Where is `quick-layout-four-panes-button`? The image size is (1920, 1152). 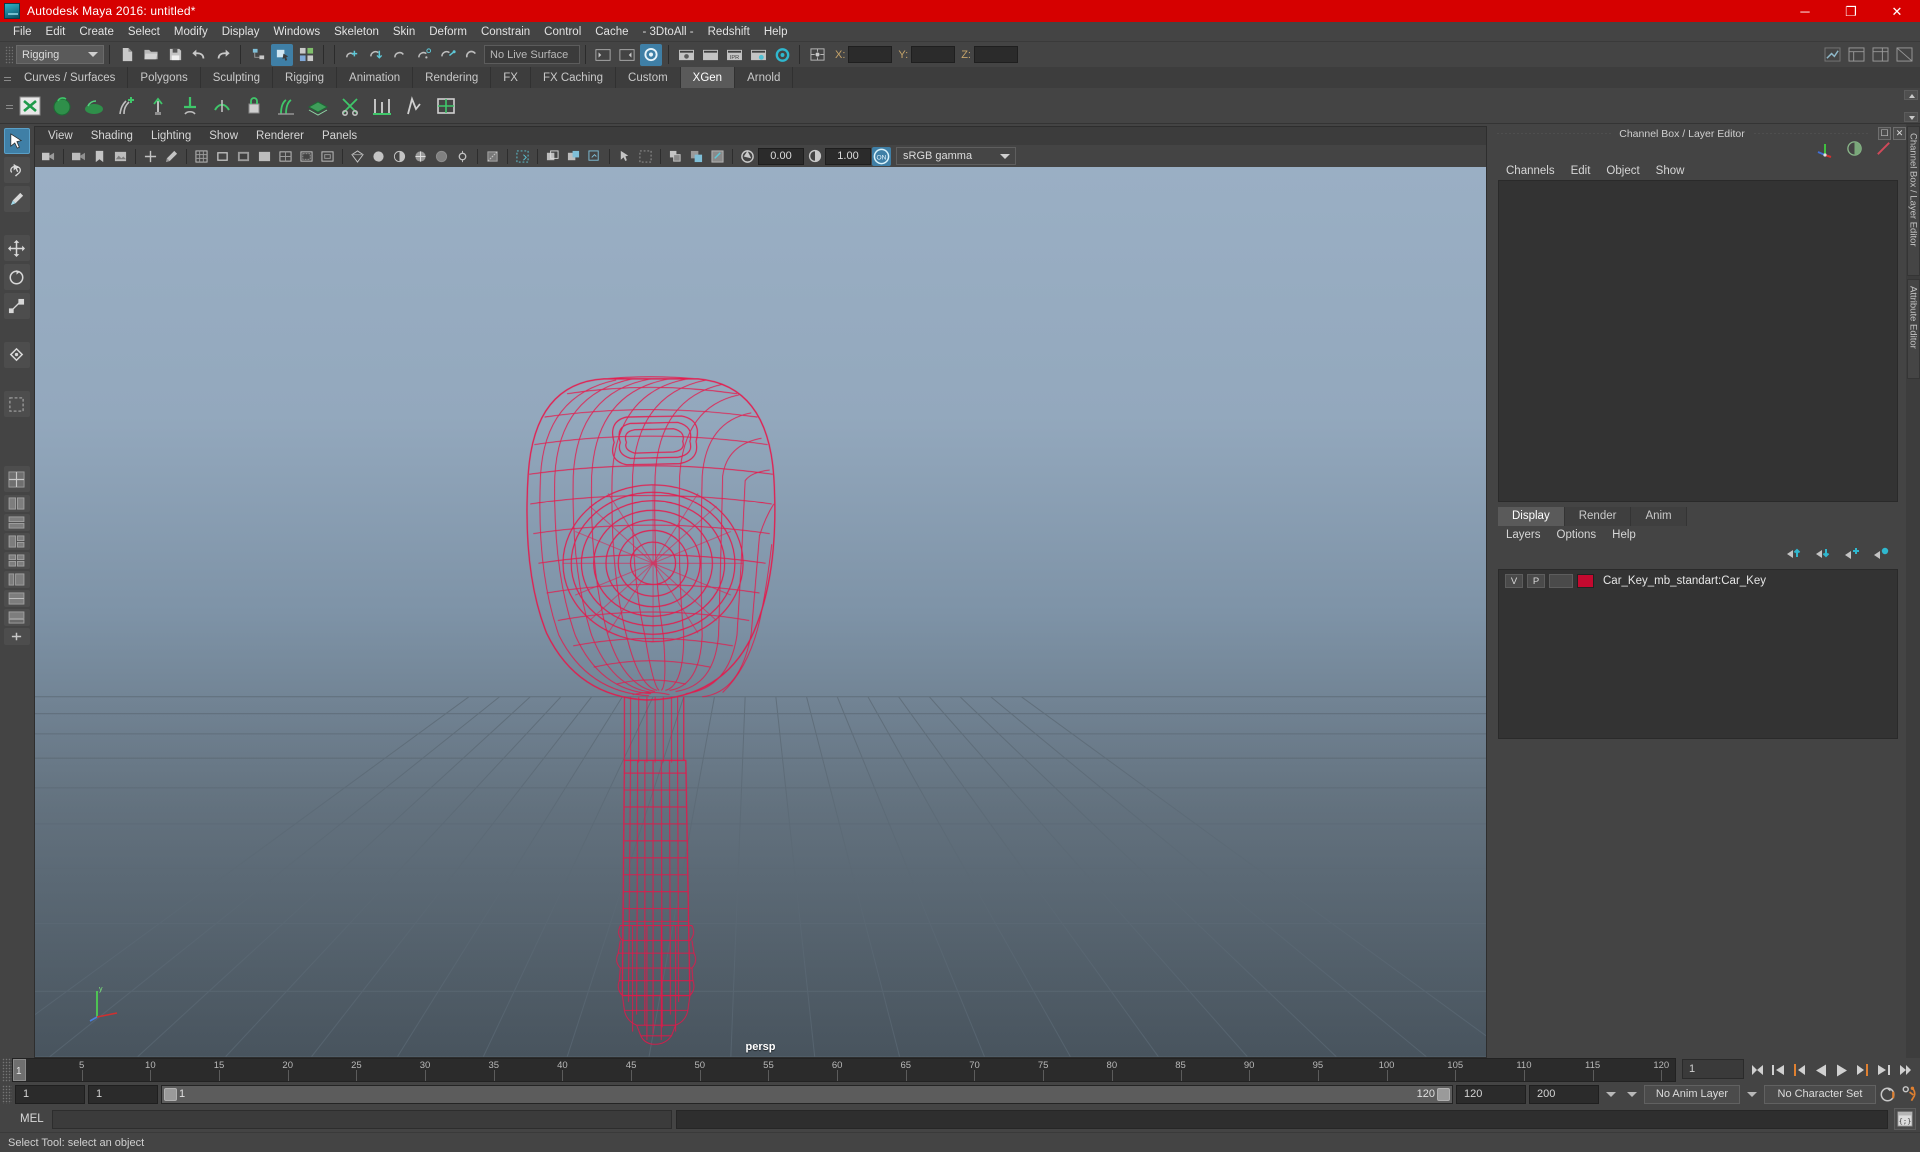 quick-layout-four-panes-button is located at coordinates (16, 560).